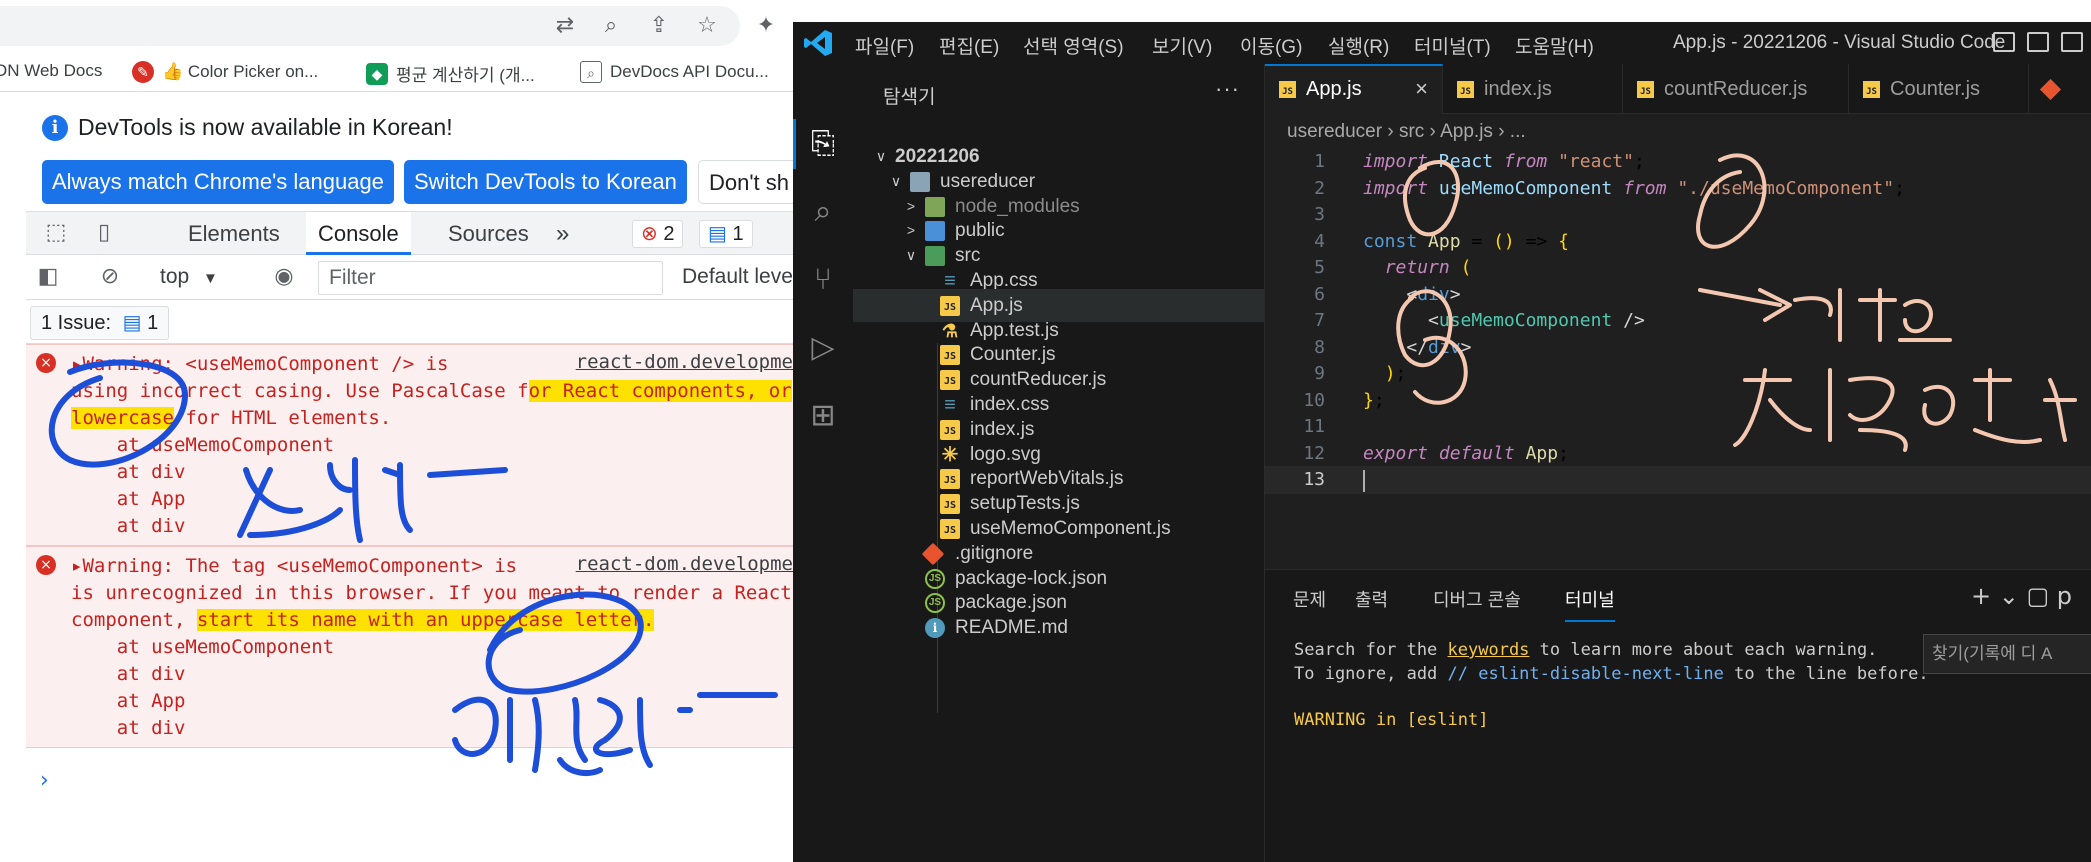  What do you see at coordinates (1839, 42) in the screenshot?
I see `window-title: App.js - 20221206 - Visual Studio Code` at bounding box center [1839, 42].